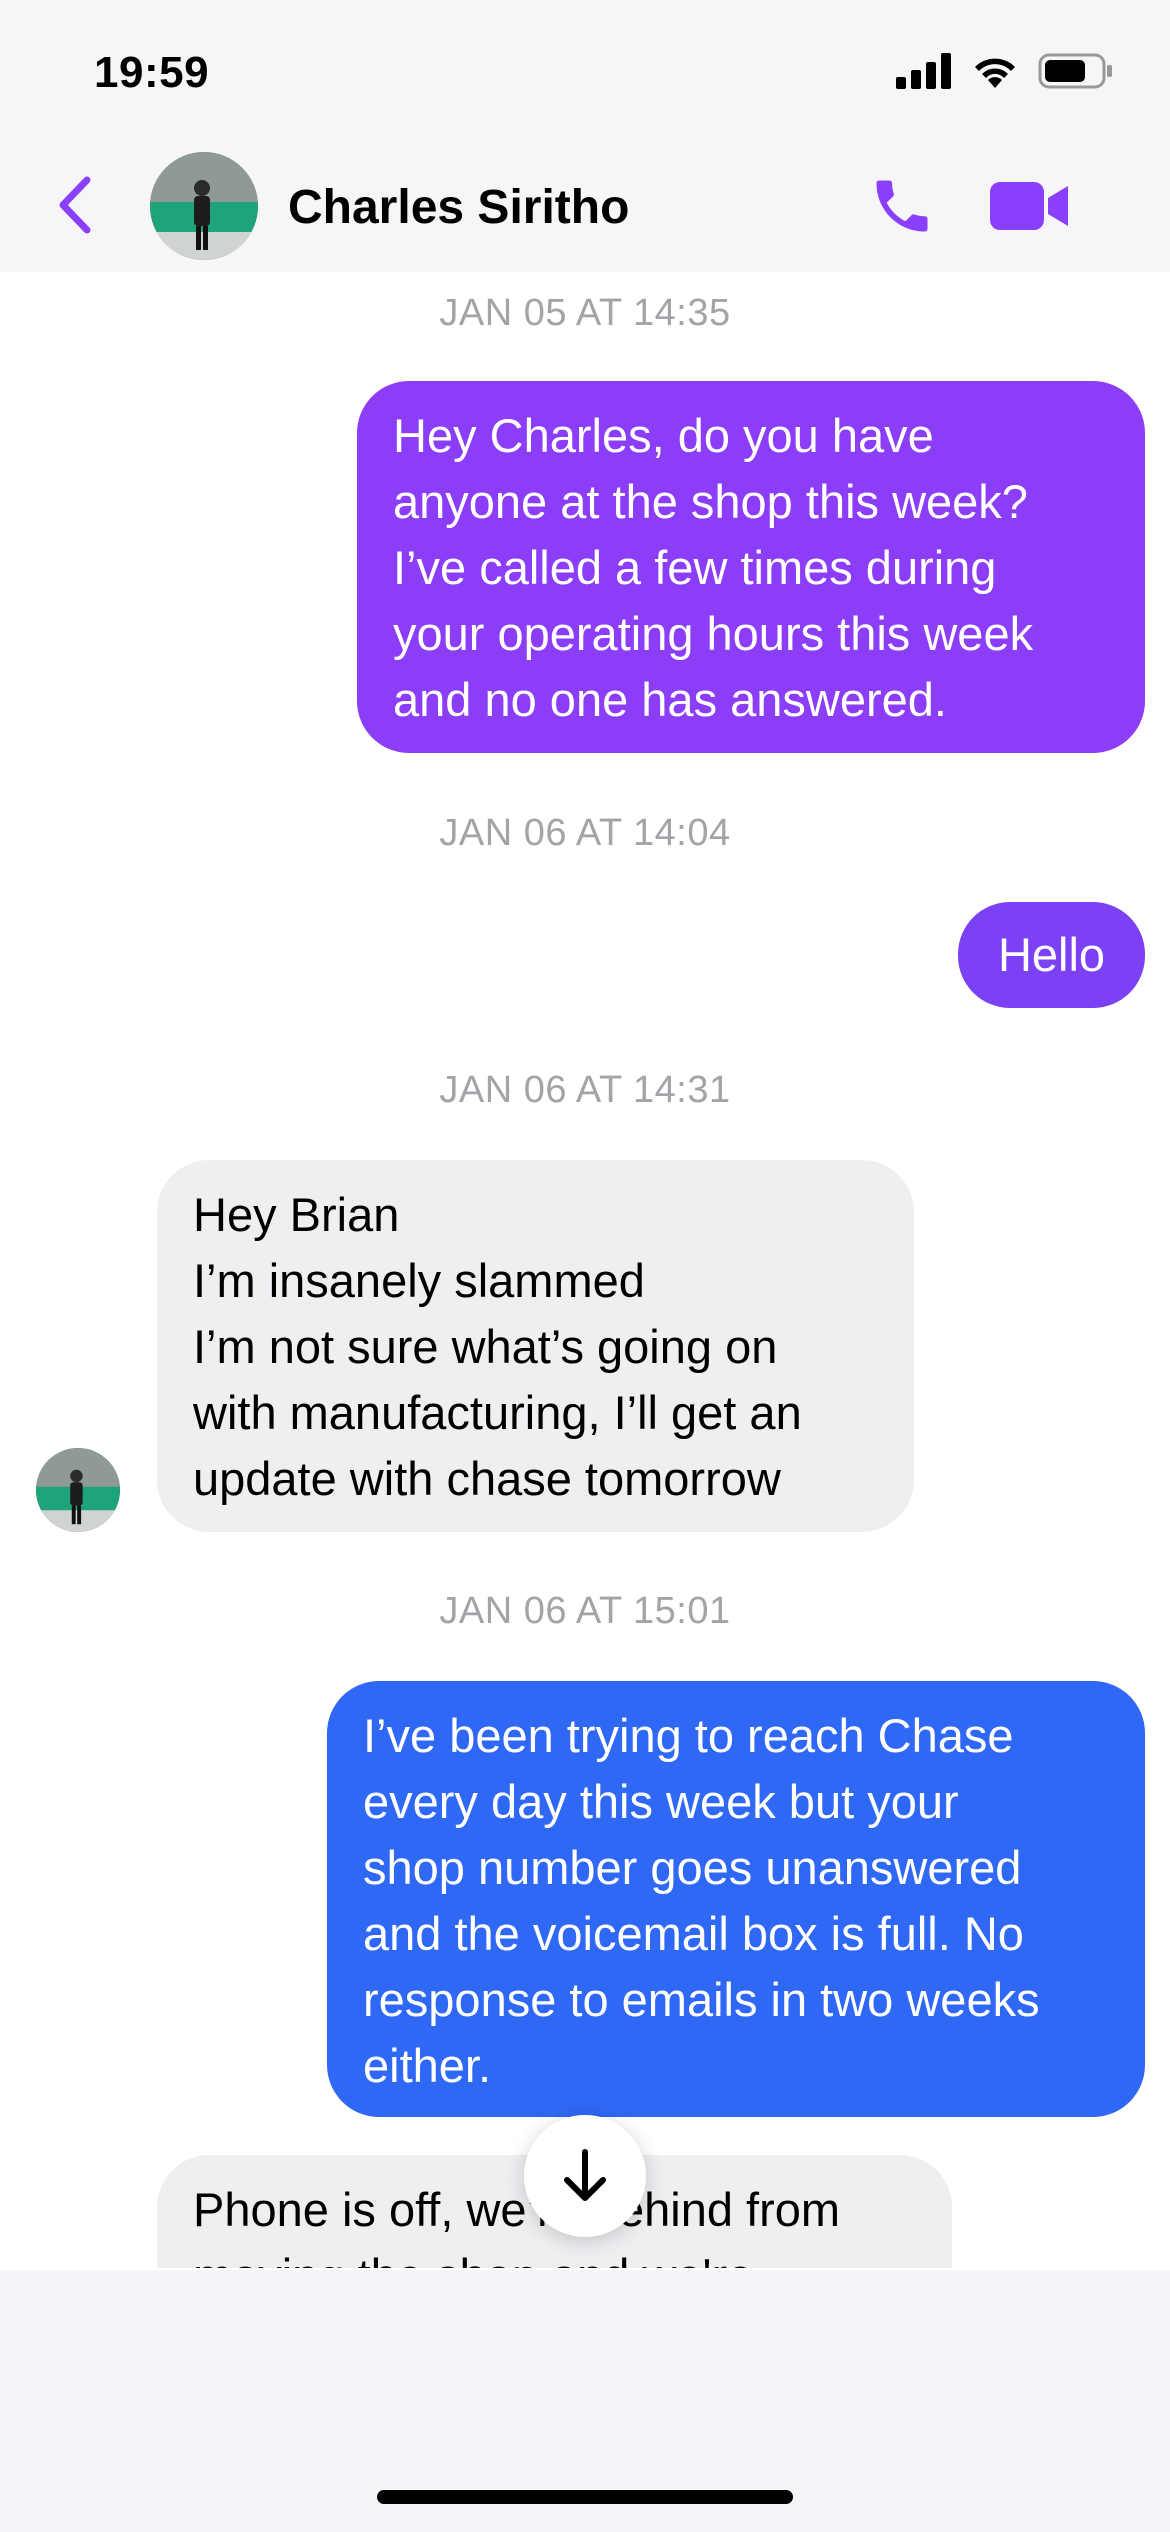  I want to click on scroll-to-bottom-button, so click(585, 2176).